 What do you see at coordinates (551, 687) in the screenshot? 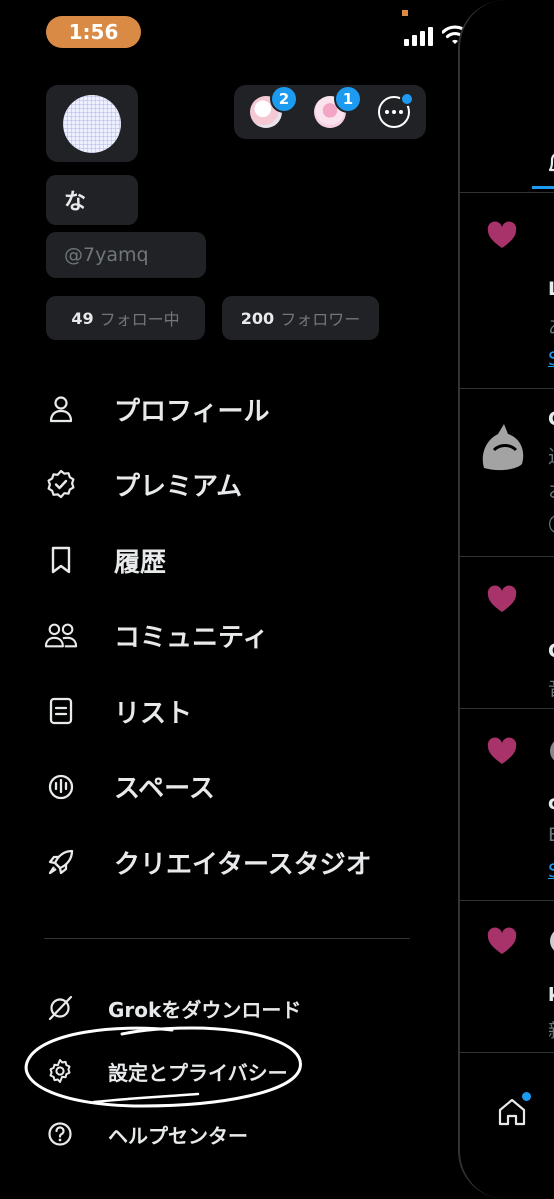
I see `post-text-fragment: 音` at bounding box center [551, 687].